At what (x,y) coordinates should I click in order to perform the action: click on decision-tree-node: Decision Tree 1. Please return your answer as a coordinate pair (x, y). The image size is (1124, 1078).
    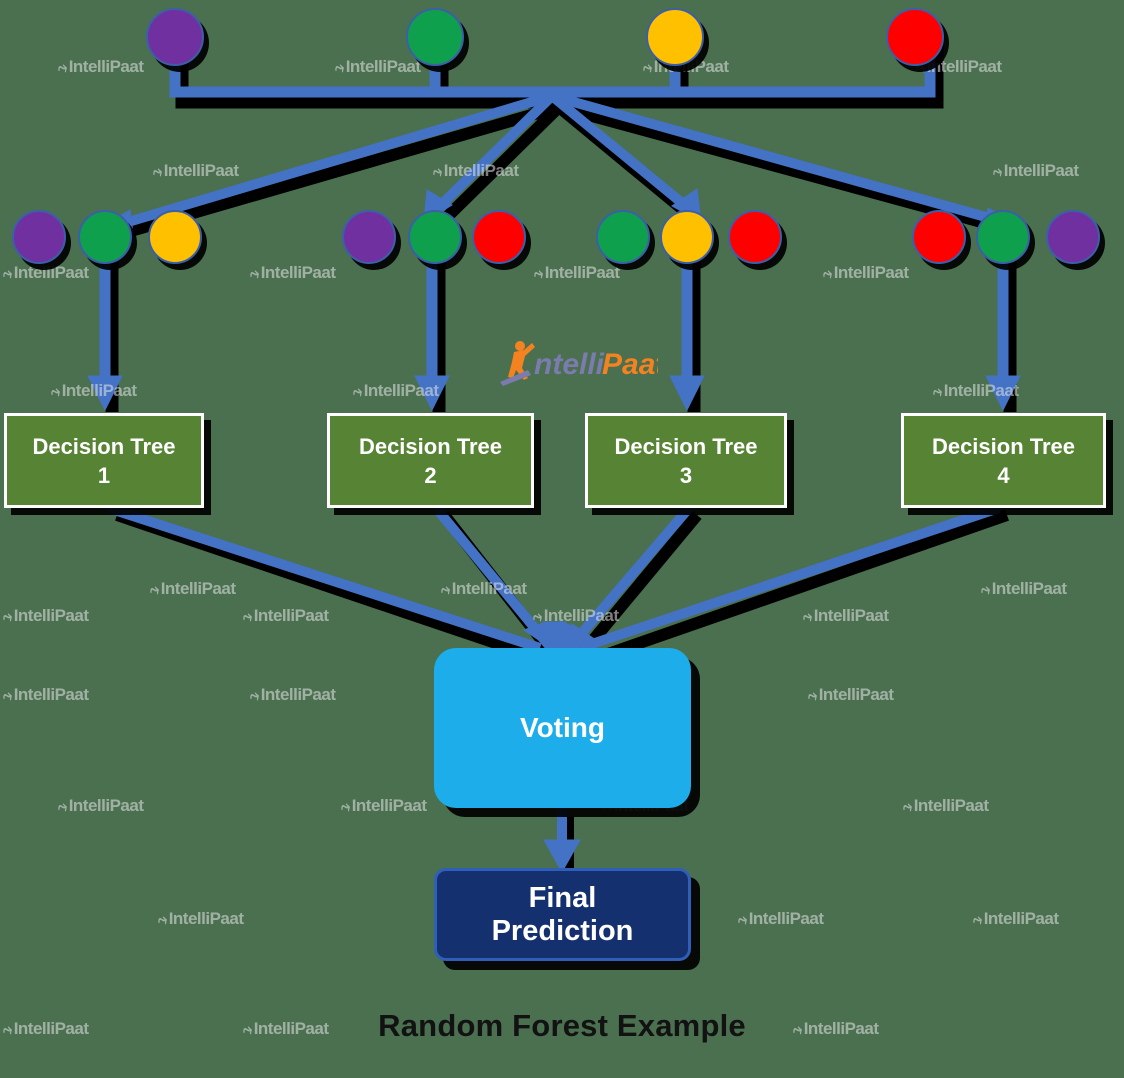
    Looking at the image, I should click on (104, 460).